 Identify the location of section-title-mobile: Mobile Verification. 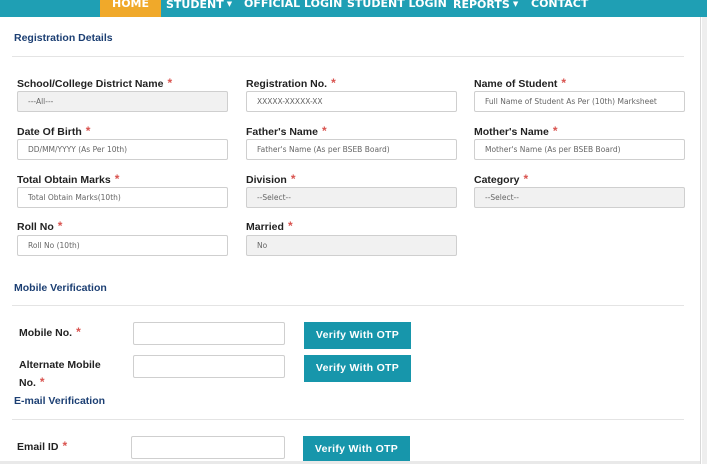
(60, 288).